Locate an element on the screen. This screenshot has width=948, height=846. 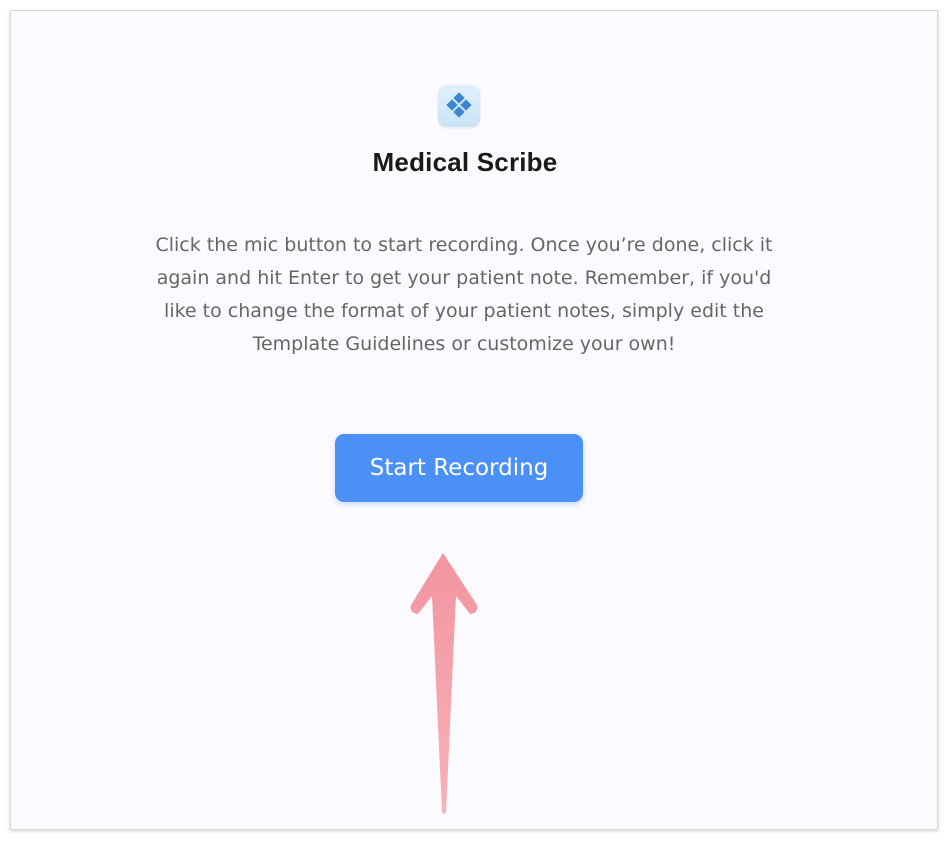
app-icon-tile is located at coordinates (459, 106).